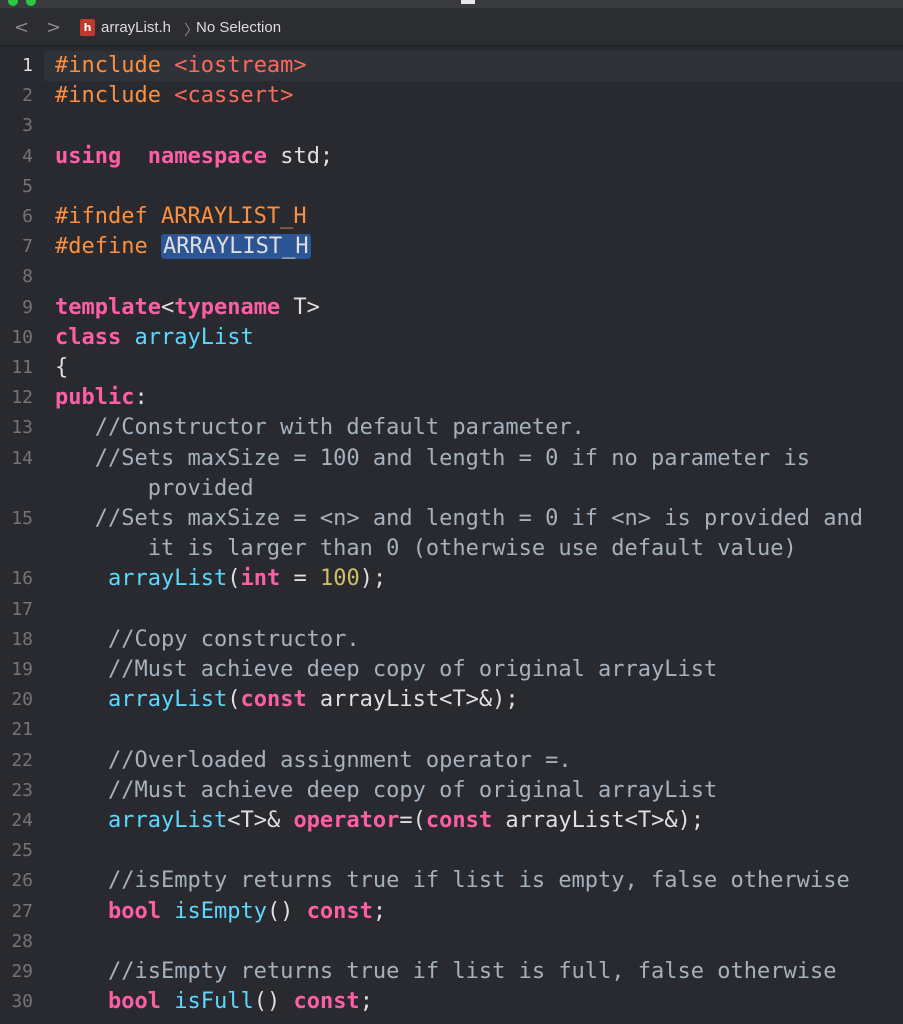 This screenshot has width=903, height=1024. What do you see at coordinates (187, 308) in the screenshot?
I see `code-text: template<typename T>` at bounding box center [187, 308].